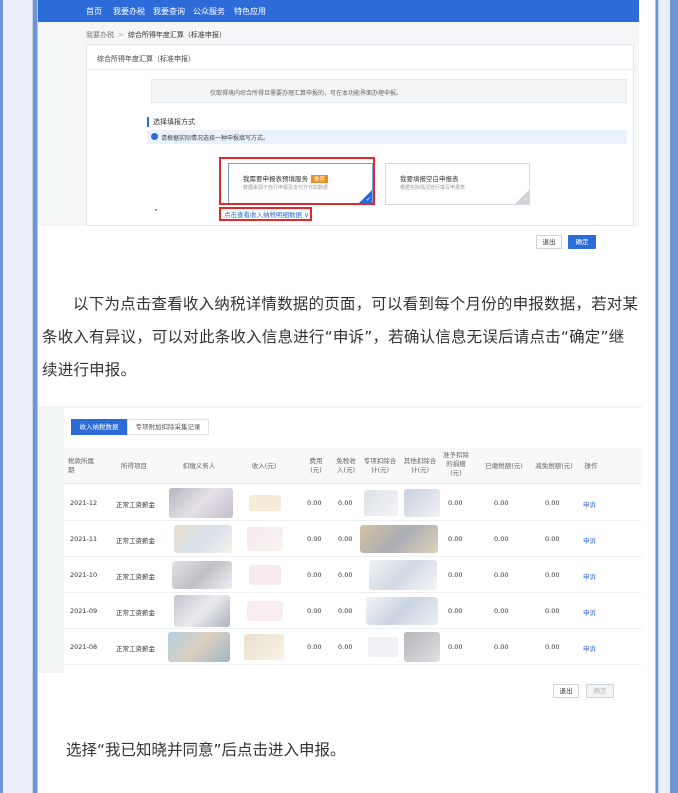  What do you see at coordinates (554, 466) in the screenshot?
I see `th-tax-reduce: 减免税额(元)` at bounding box center [554, 466].